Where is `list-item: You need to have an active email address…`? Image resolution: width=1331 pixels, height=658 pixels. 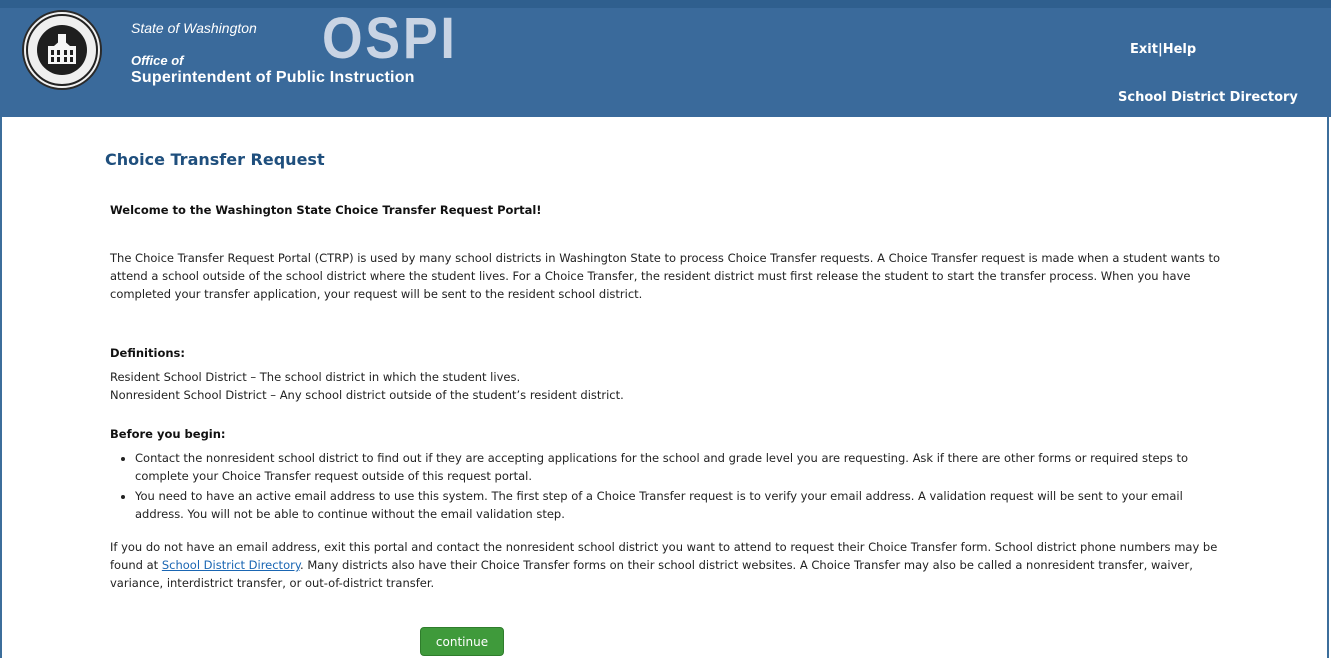
list-item: You need to have an active email address… is located at coordinates (680, 505).